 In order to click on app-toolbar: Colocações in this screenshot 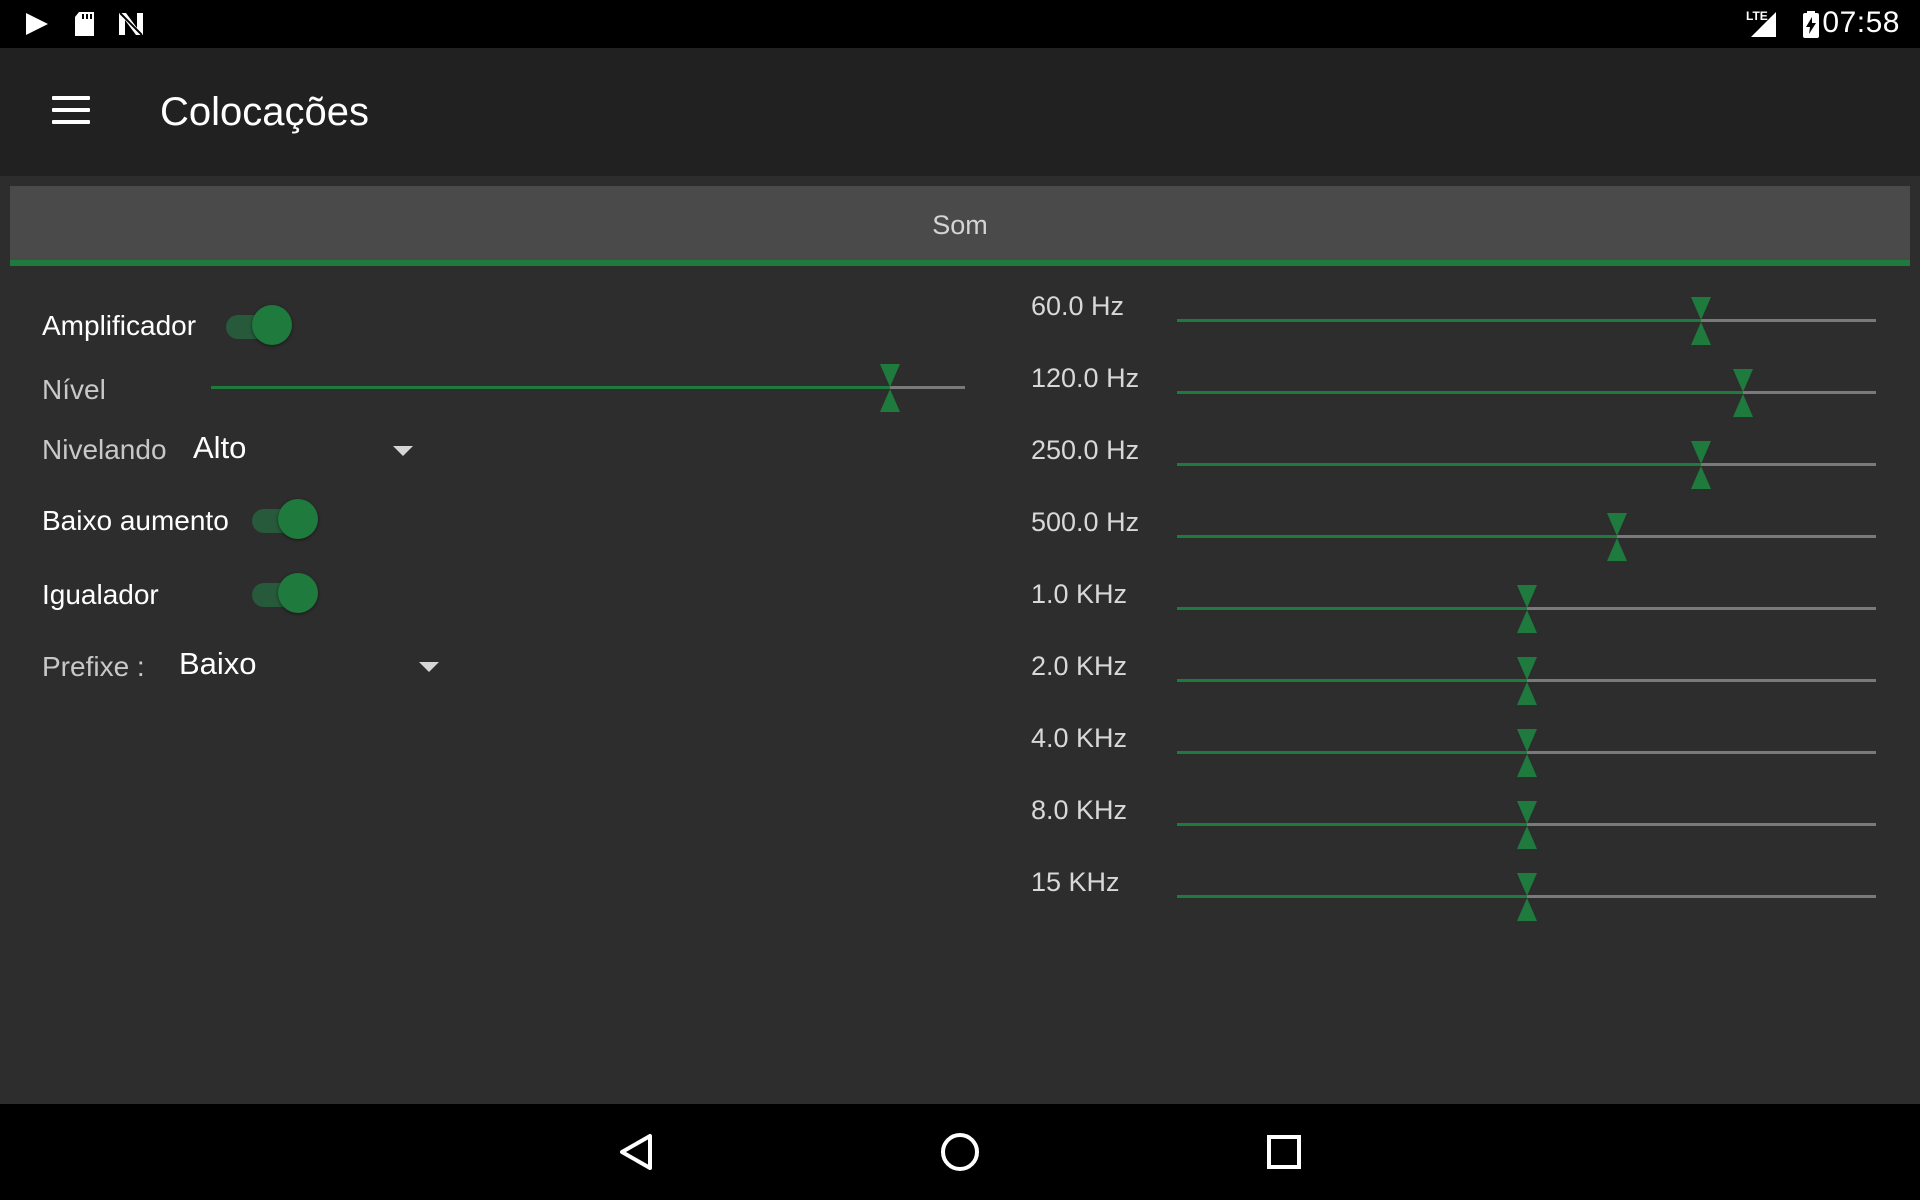, I will do `click(960, 112)`.